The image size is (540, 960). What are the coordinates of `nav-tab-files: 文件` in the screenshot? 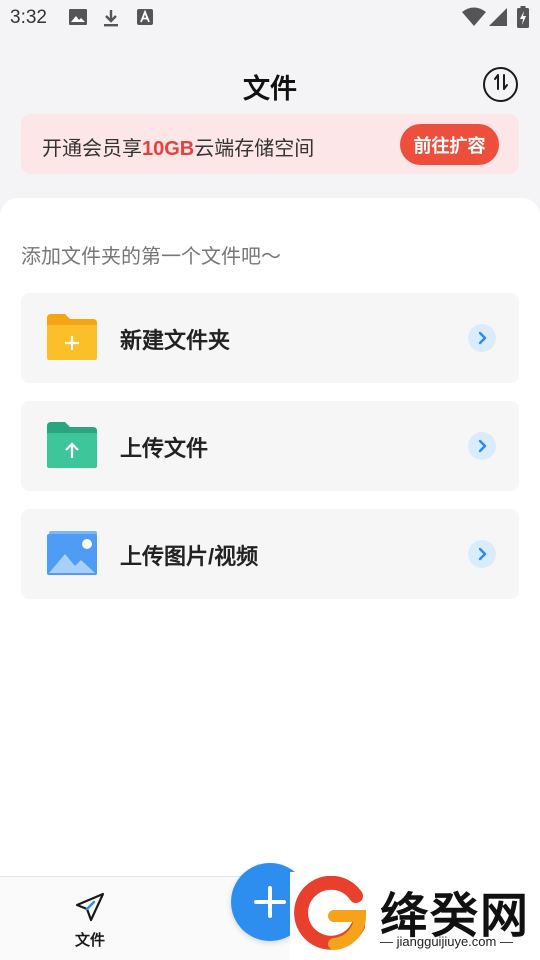 It's located at (90, 920).